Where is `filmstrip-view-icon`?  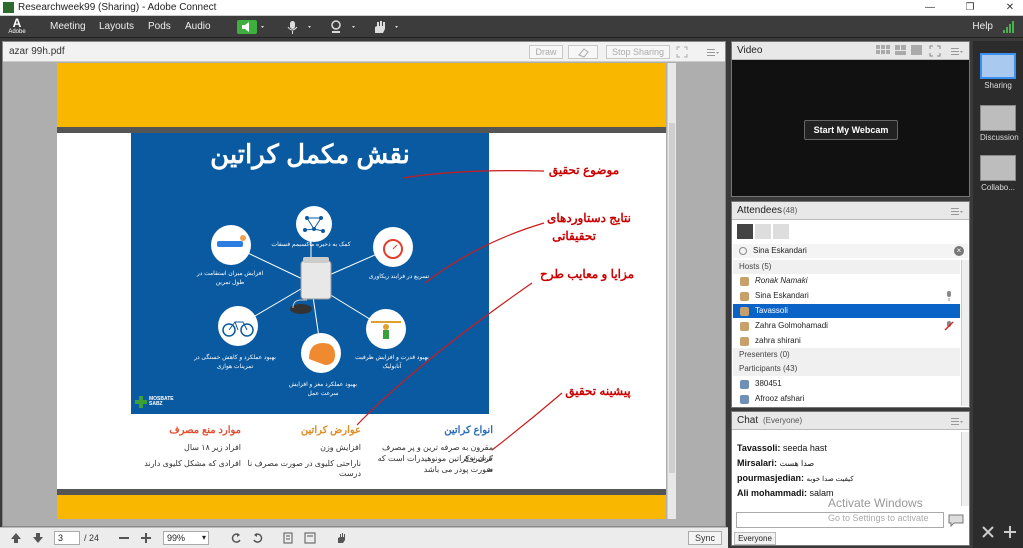
filmstrip-view-icon is located at coordinates (901, 50).